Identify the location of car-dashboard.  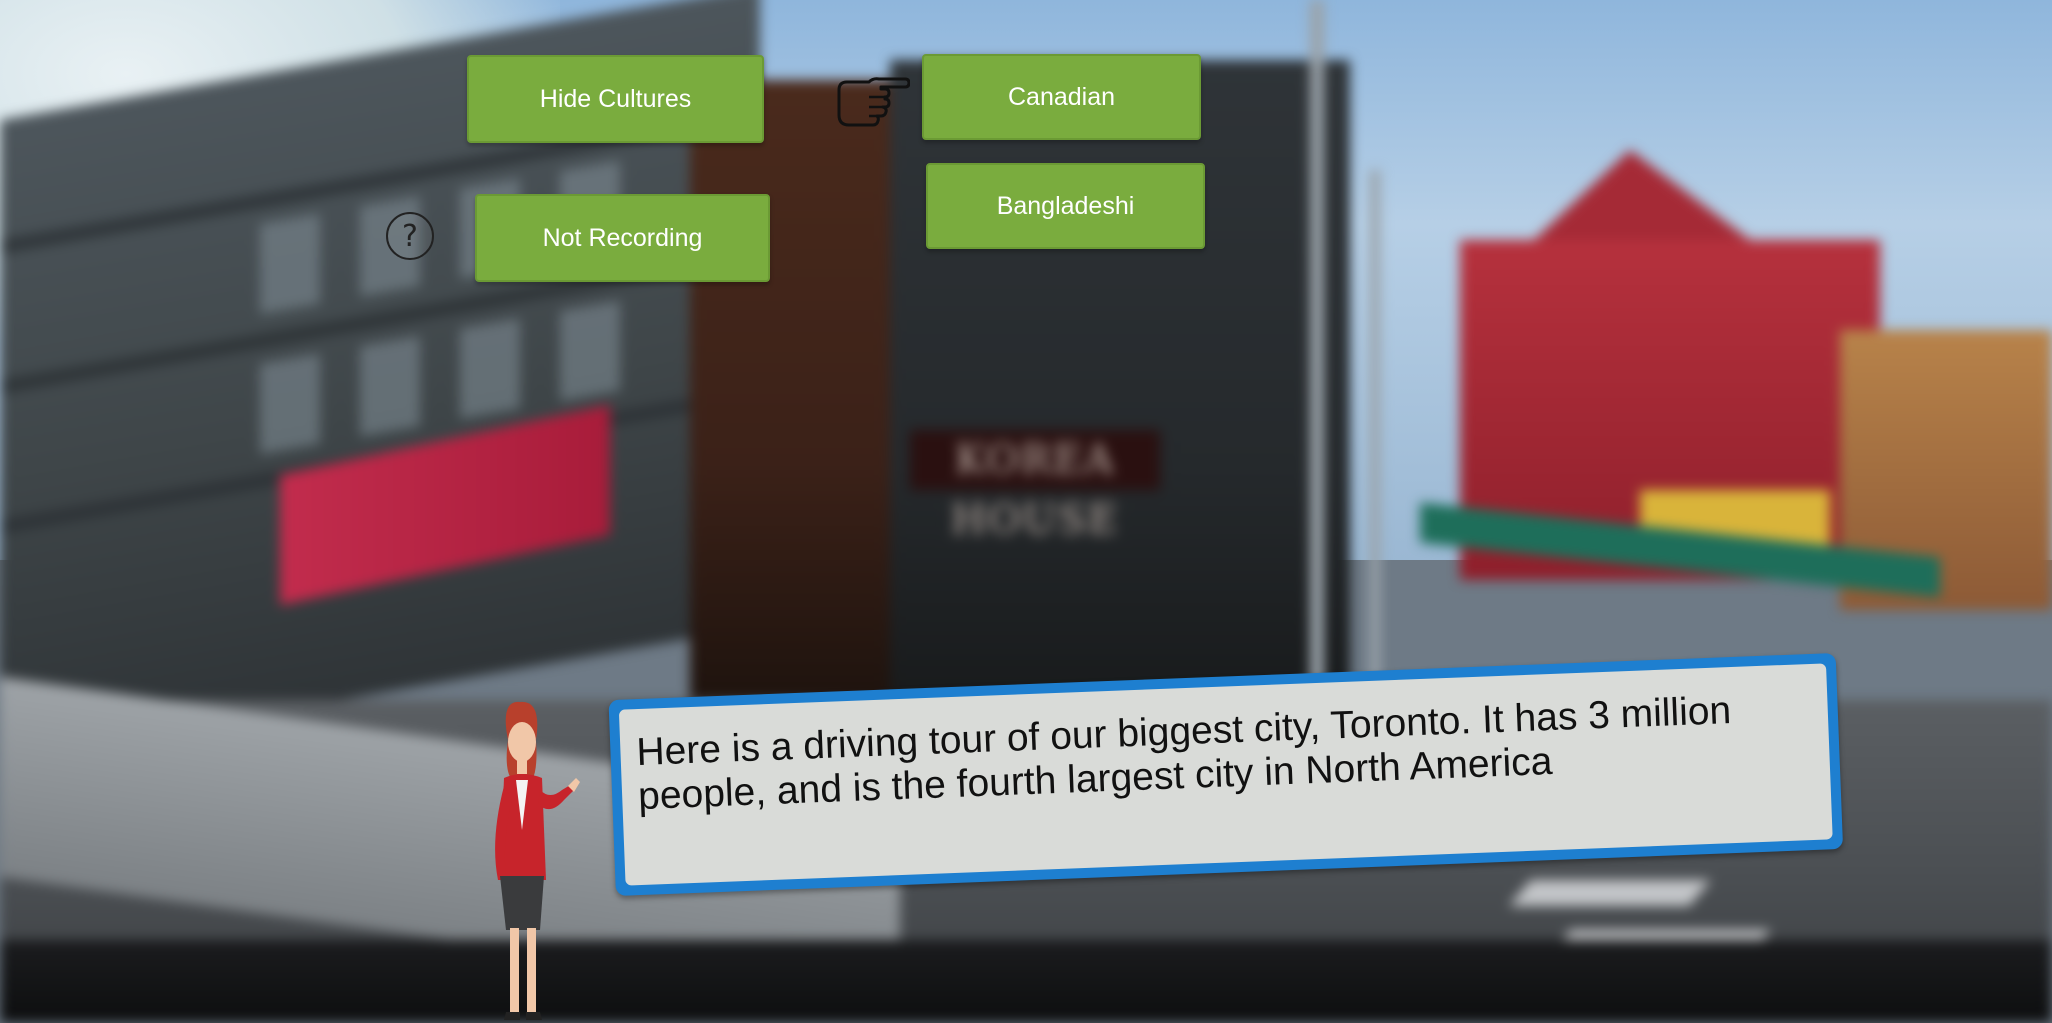
(1026, 981).